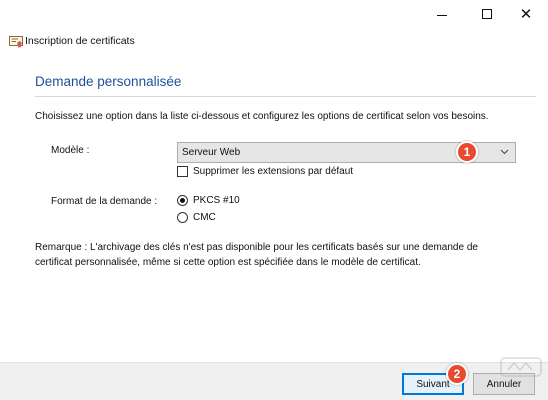  What do you see at coordinates (521, 367) in the screenshot?
I see `watermark-logo` at bounding box center [521, 367].